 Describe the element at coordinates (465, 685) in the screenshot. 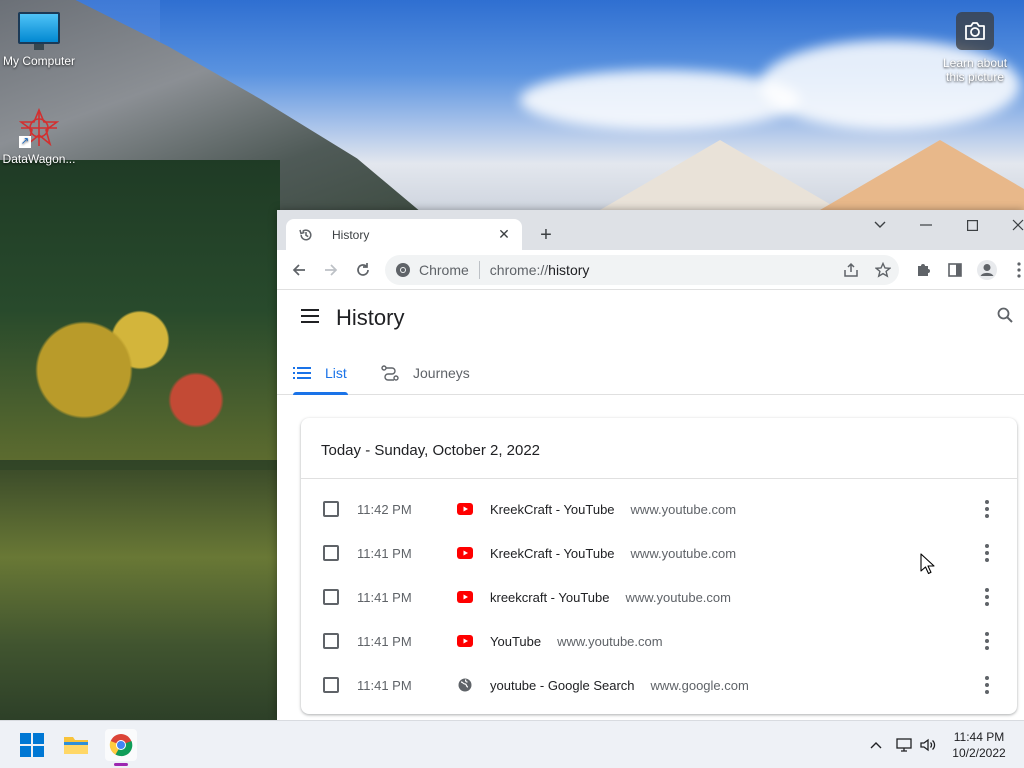

I see `globe-icon` at that location.